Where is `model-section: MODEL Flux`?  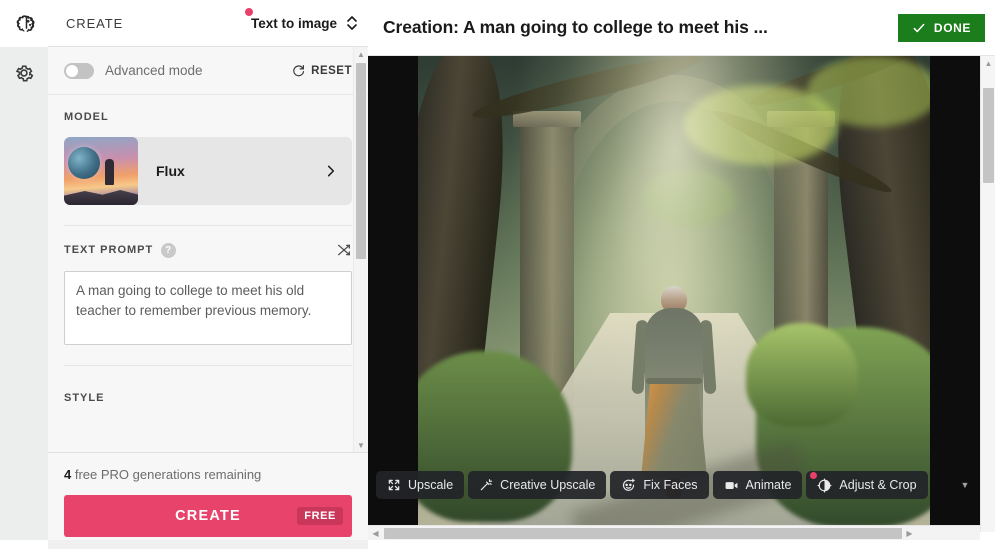 model-section: MODEL Flux is located at coordinates (208, 160).